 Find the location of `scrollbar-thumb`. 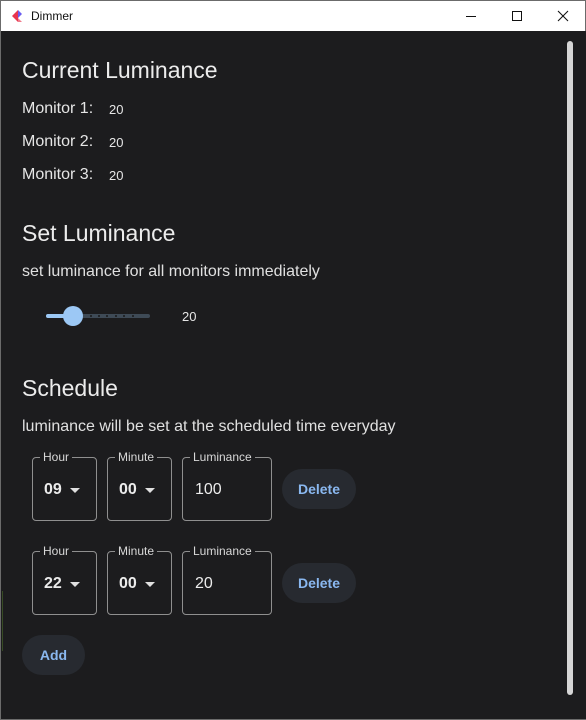

scrollbar-thumb is located at coordinates (570, 368).